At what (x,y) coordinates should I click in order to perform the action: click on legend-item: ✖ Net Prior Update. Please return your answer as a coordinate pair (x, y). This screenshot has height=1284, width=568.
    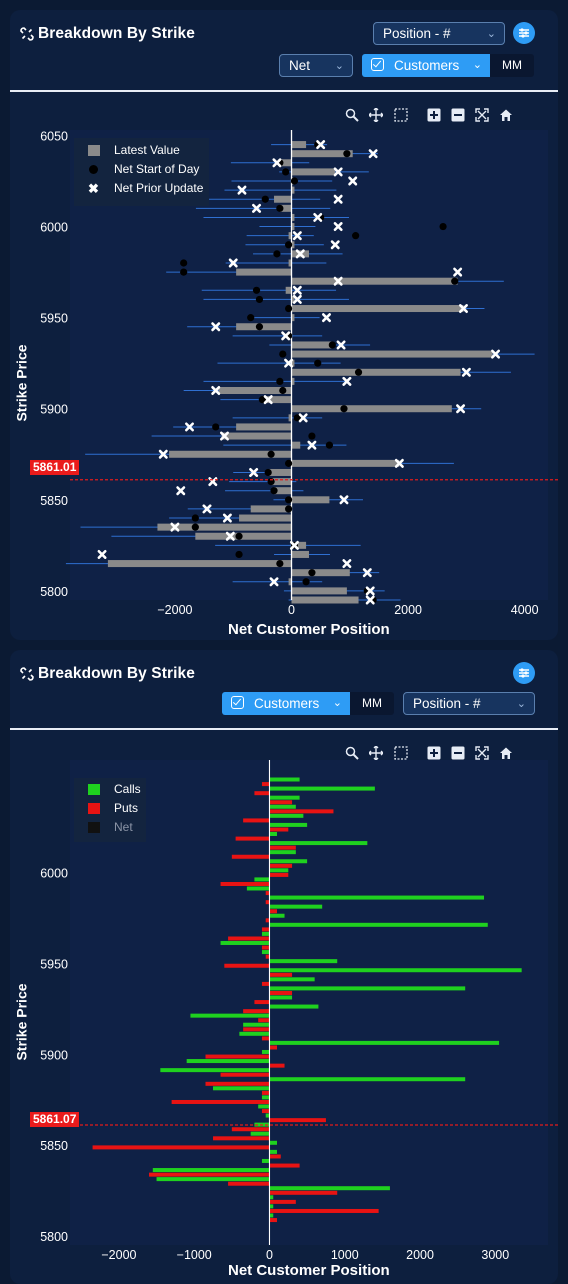
    Looking at the image, I should click on (141, 188).